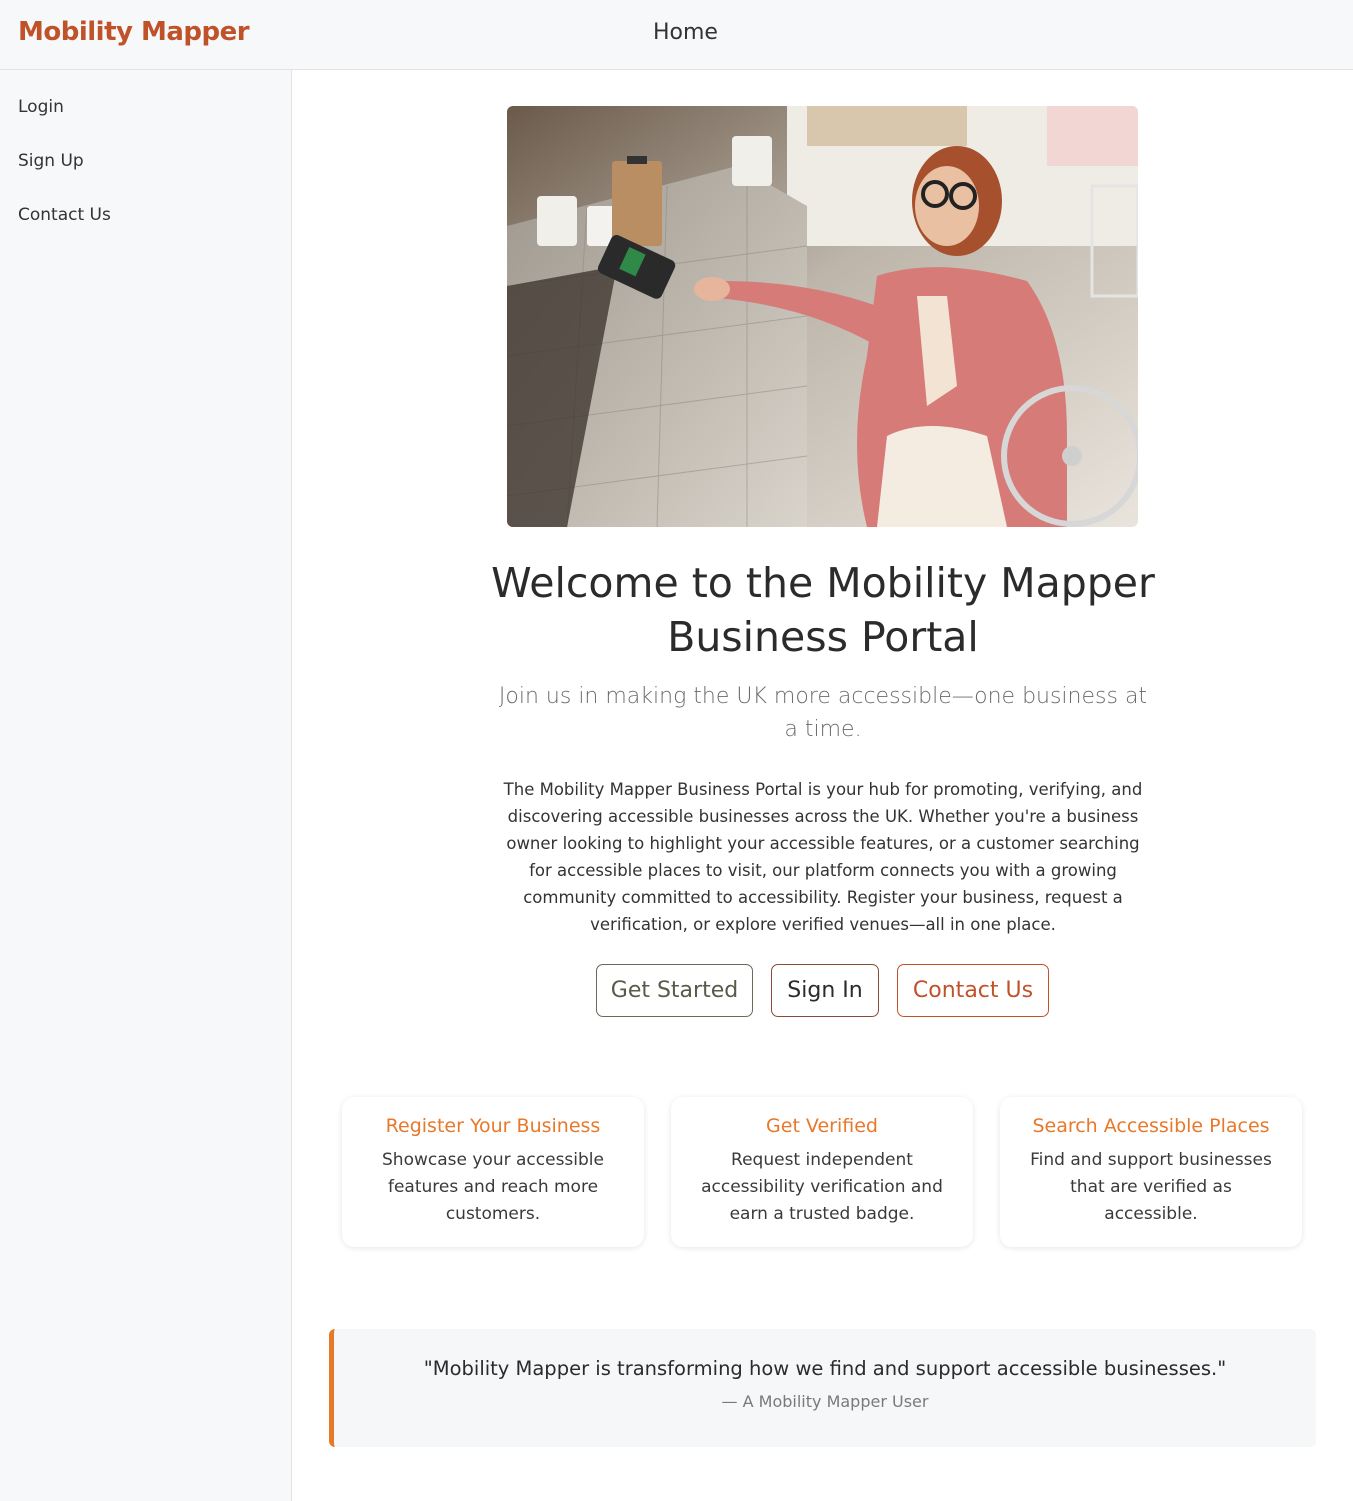 The height and width of the screenshot is (1501, 1353). I want to click on feature-card-title: Register Your Business, so click(493, 1126).